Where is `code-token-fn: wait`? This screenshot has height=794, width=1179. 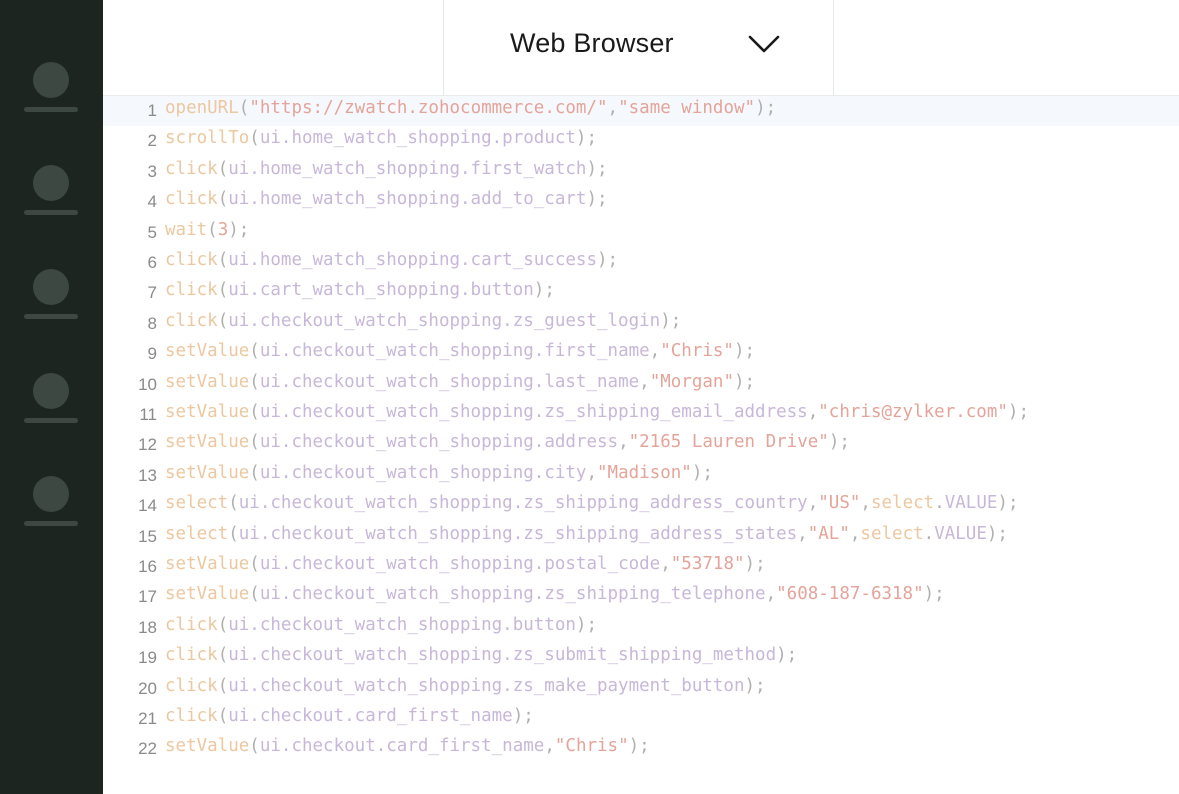 code-token-fn: wait is located at coordinates (186, 229).